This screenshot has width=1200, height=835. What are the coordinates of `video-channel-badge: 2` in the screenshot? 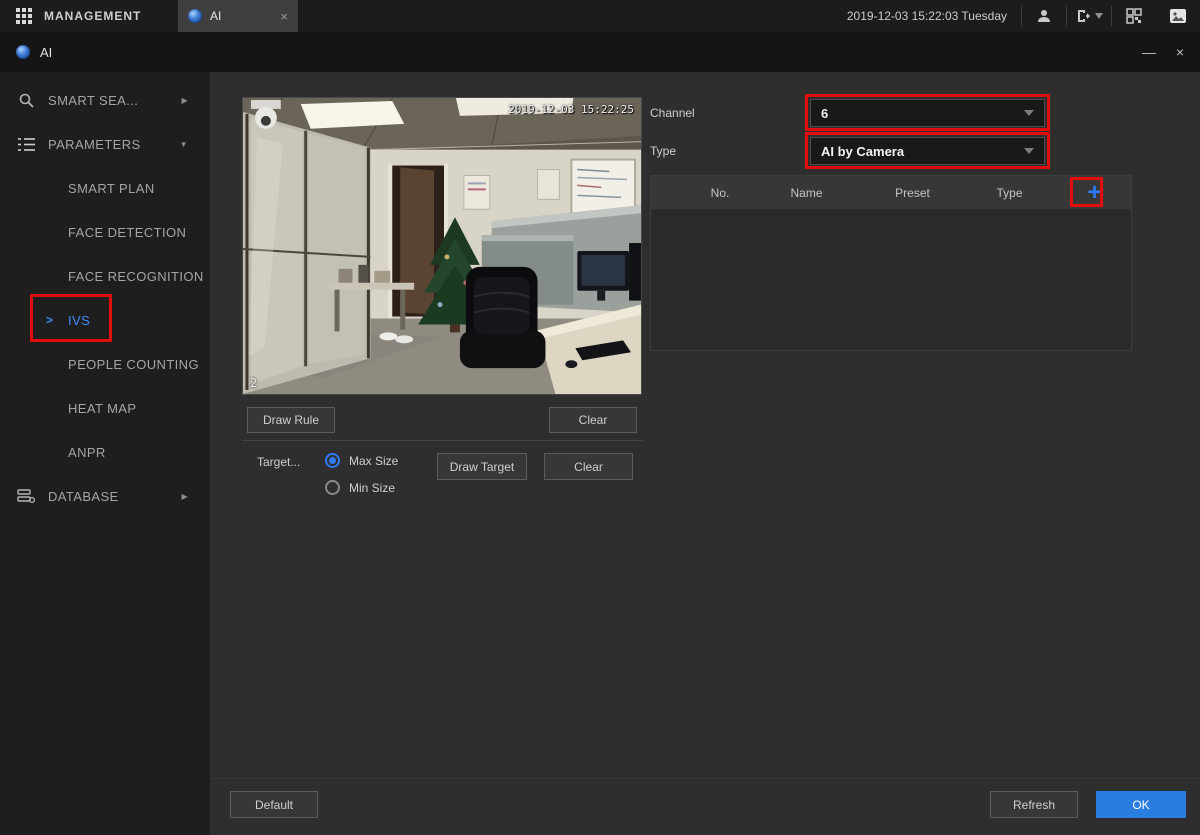 It's located at (254, 383).